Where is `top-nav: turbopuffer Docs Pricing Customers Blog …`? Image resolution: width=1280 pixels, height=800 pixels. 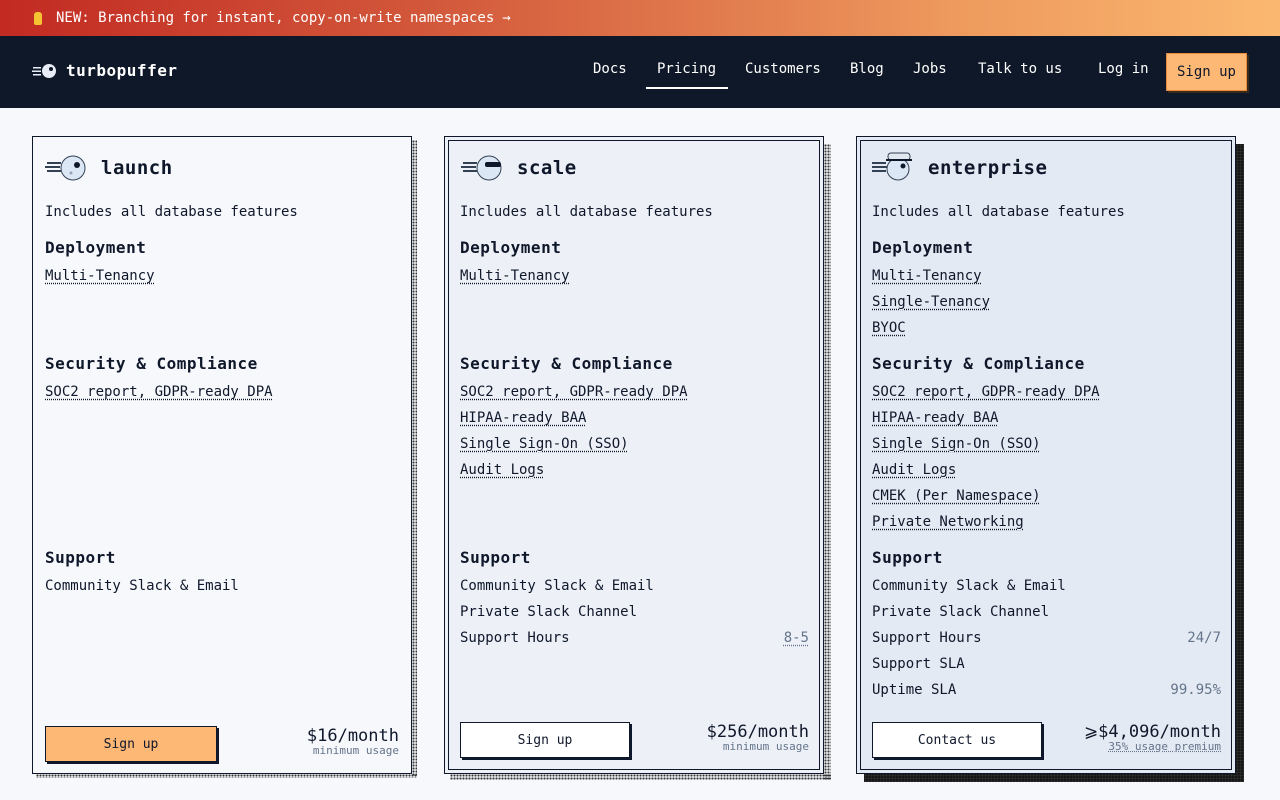
top-nav: turbopuffer Docs Pricing Customers Blog … is located at coordinates (640, 72).